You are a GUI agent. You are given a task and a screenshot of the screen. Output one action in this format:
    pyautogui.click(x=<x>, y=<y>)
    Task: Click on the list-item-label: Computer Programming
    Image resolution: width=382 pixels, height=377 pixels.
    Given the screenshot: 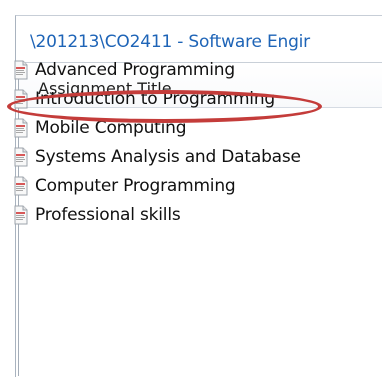 What is the action you would take?
    pyautogui.click(x=135, y=186)
    